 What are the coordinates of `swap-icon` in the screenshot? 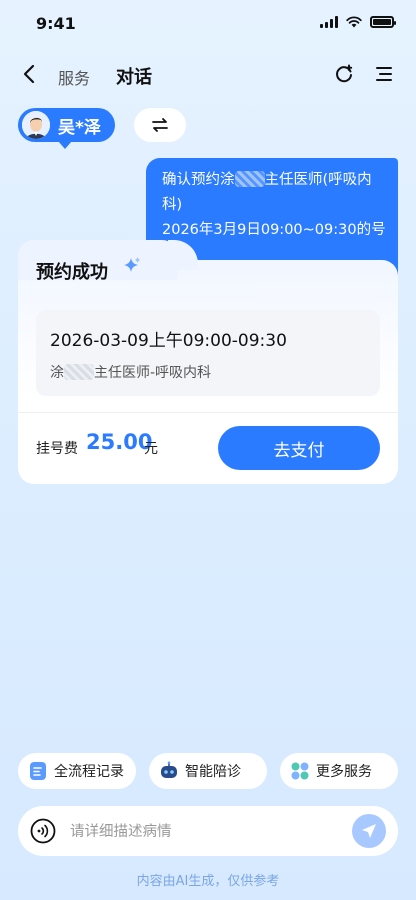 It's located at (160, 125).